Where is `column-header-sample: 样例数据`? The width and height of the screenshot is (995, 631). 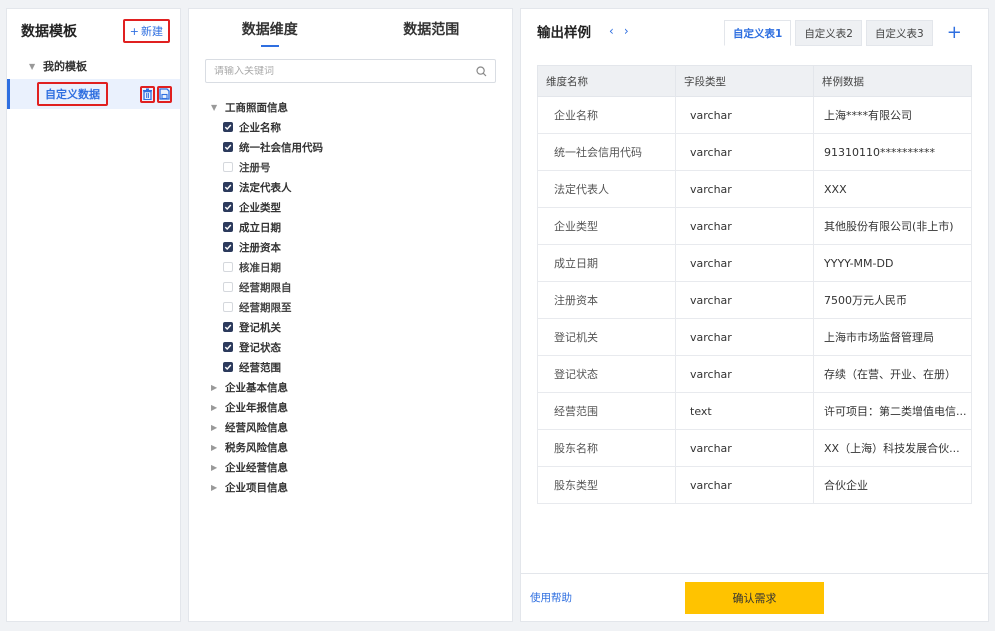 column-header-sample: 样例数据 is located at coordinates (892, 81).